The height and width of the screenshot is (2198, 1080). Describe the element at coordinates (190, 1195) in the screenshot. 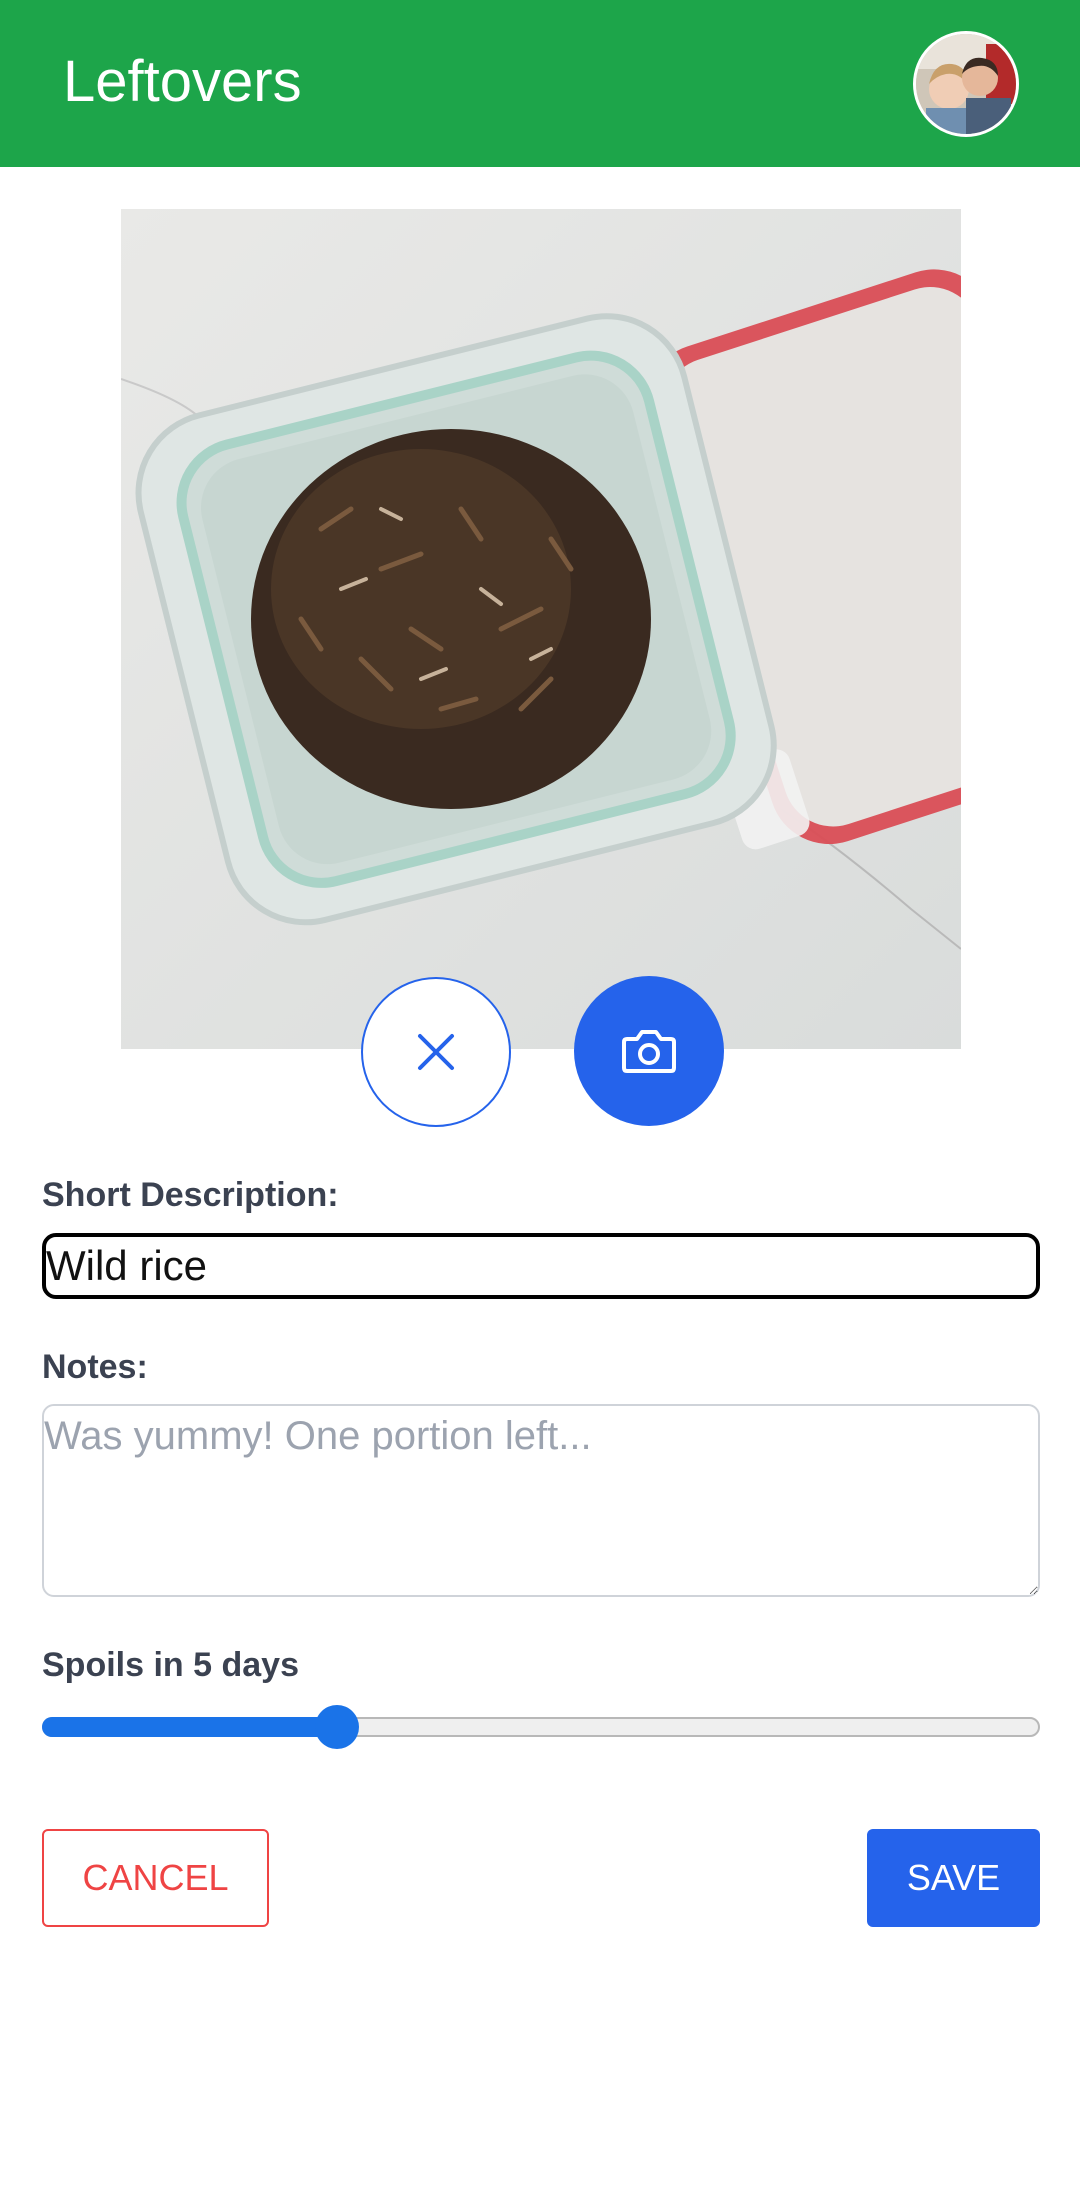

I see `short-description-label: Short Description:` at that location.